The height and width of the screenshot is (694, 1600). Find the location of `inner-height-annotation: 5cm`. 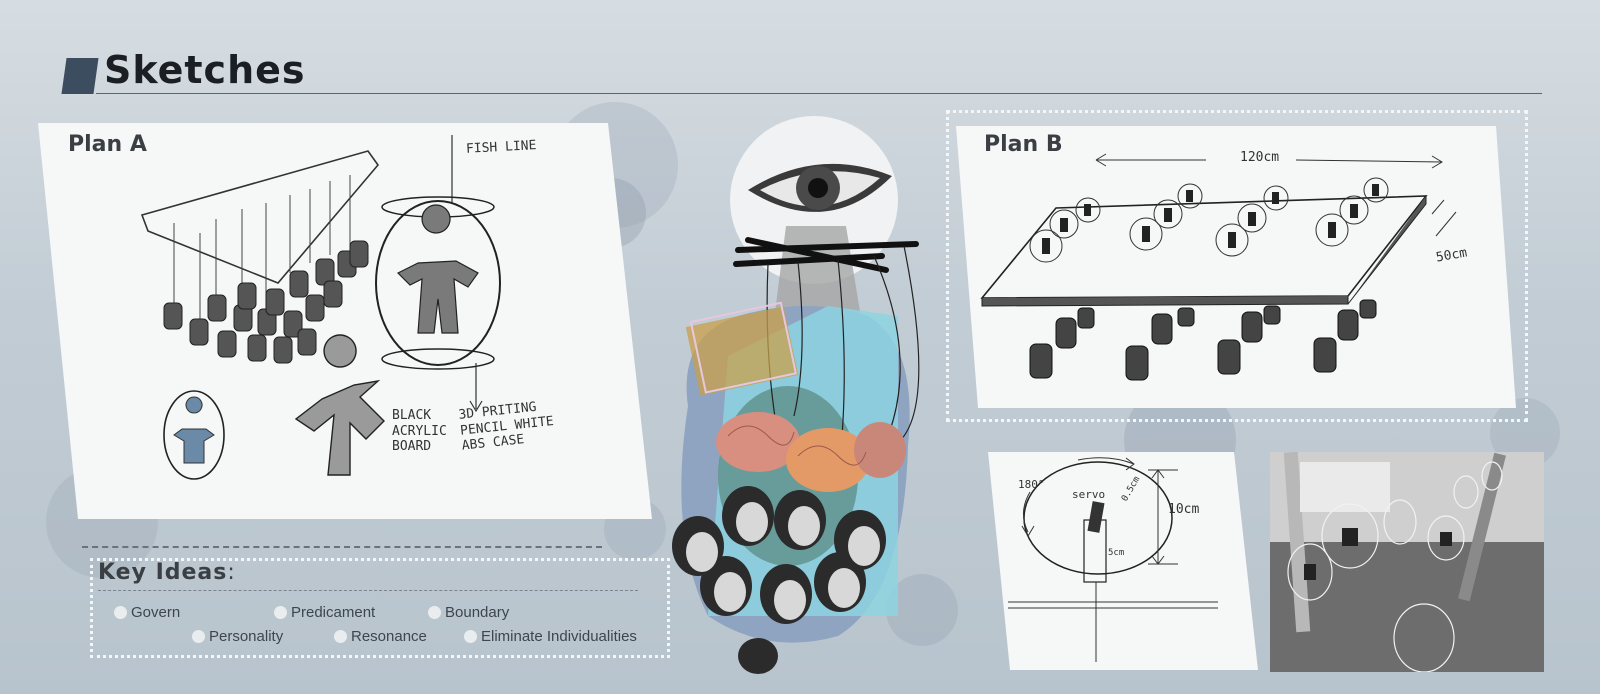

inner-height-annotation: 5cm is located at coordinates (1116, 553).